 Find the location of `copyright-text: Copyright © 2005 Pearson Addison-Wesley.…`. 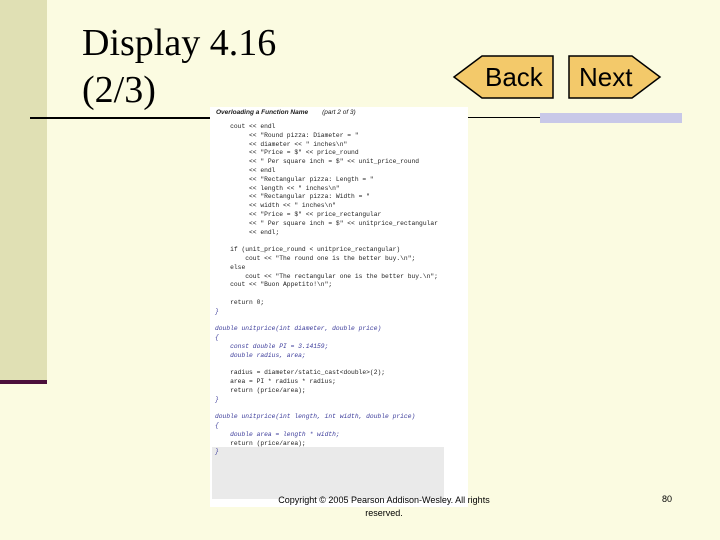

copyright-text: Copyright © 2005 Pearson Addison-Wesley.… is located at coordinates (384, 506).